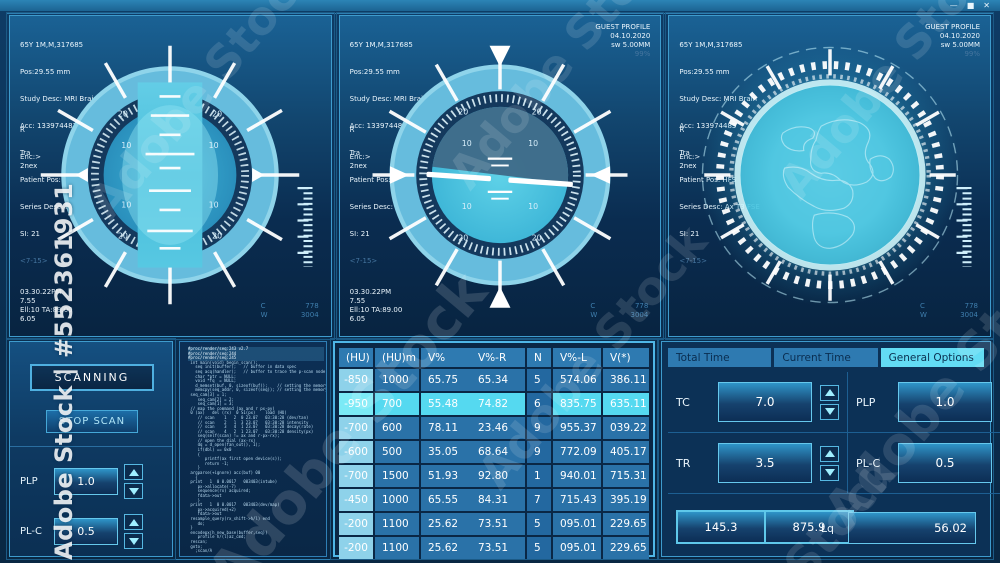 This screenshot has width=1000, height=563. I want to click on table-row: -450 1000 65.55 84.31 7 715.43 395.19, so click(494, 500).